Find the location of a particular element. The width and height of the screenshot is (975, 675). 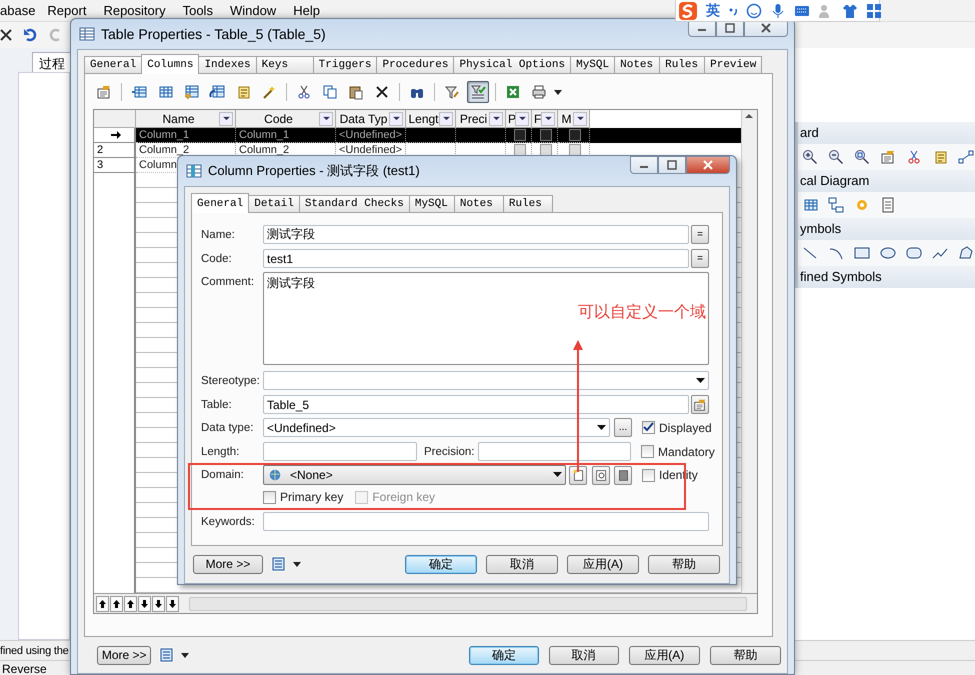

column-header: F is located at coordinates (545, 119).